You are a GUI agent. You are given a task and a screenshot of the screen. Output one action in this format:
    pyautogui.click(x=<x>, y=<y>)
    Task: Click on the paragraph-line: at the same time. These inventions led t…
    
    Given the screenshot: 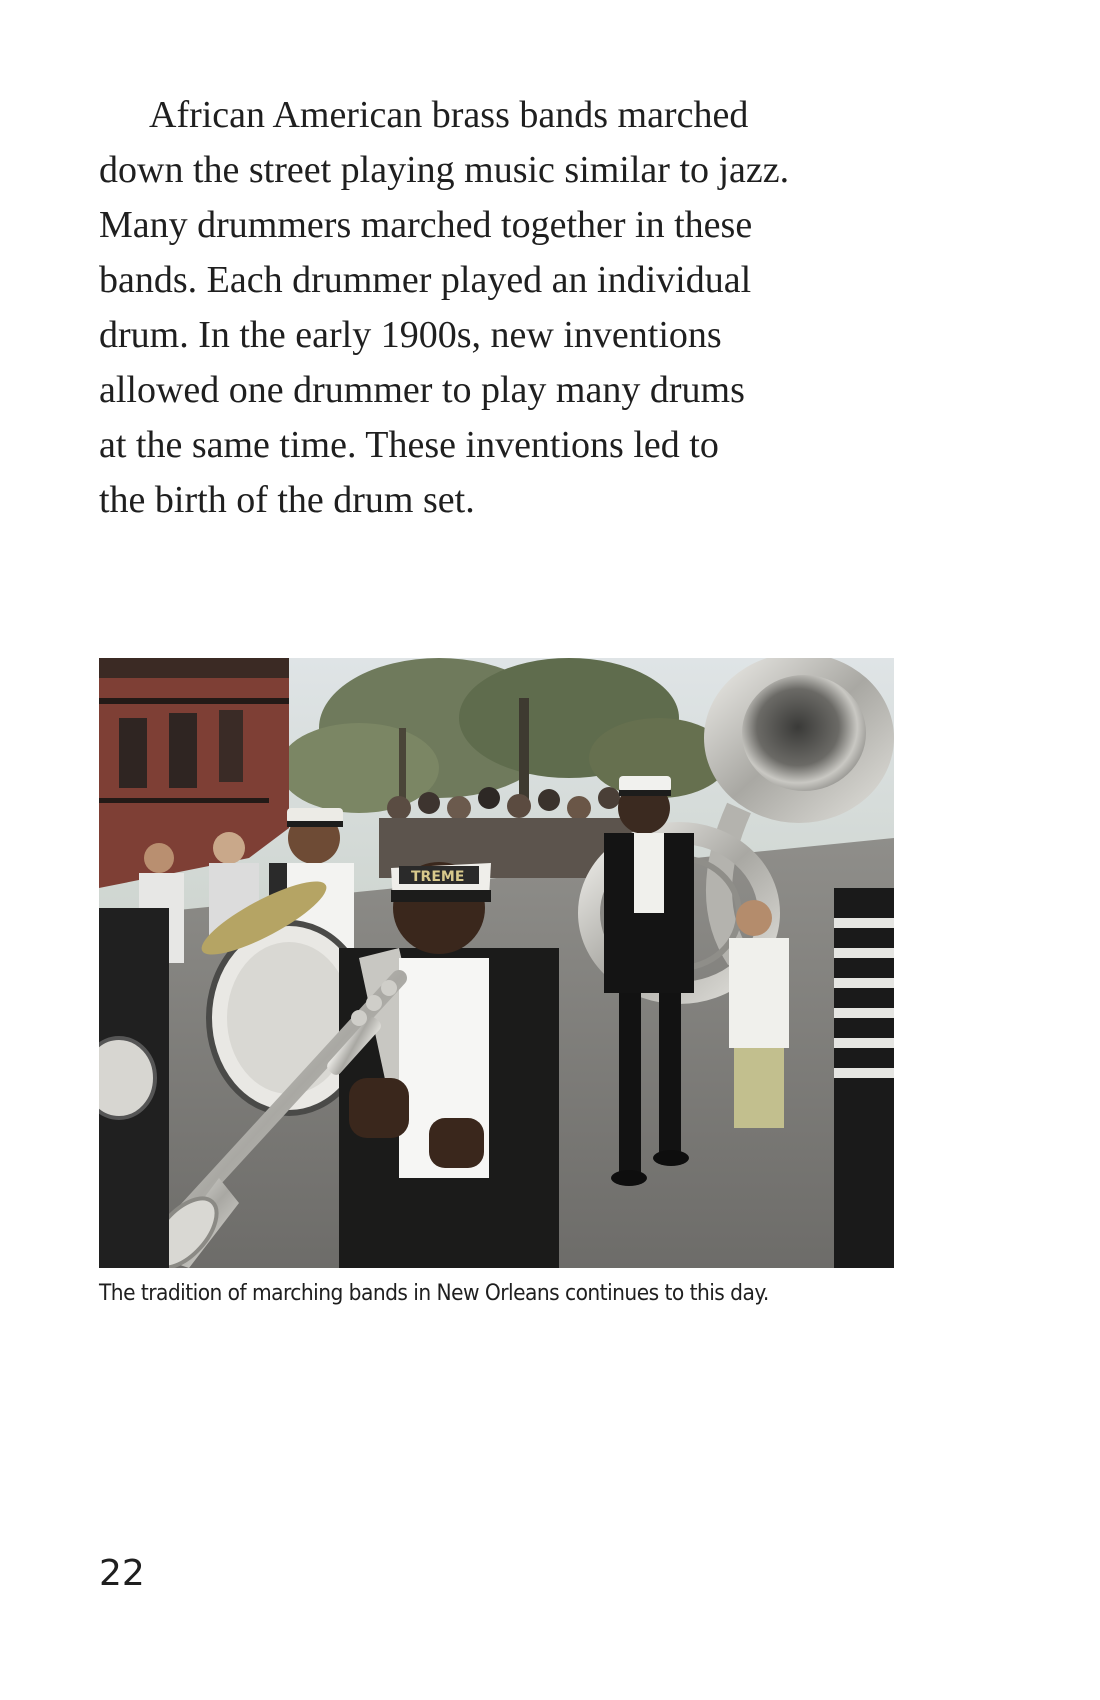 What is the action you would take?
    pyautogui.click(x=409, y=445)
    